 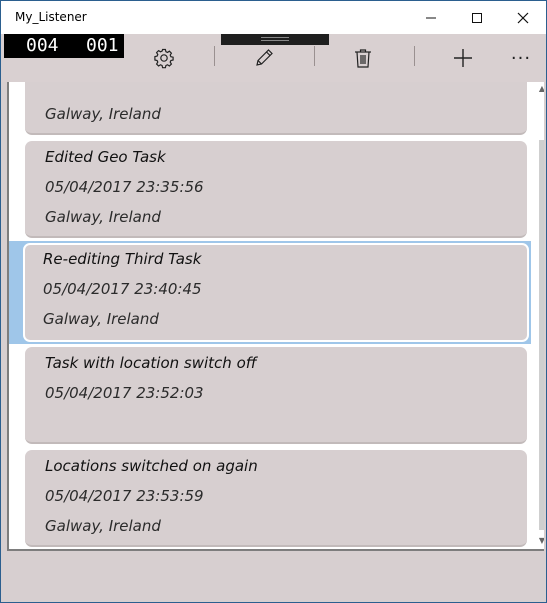 I want to click on window-title: My_Listener, so click(x=51, y=17).